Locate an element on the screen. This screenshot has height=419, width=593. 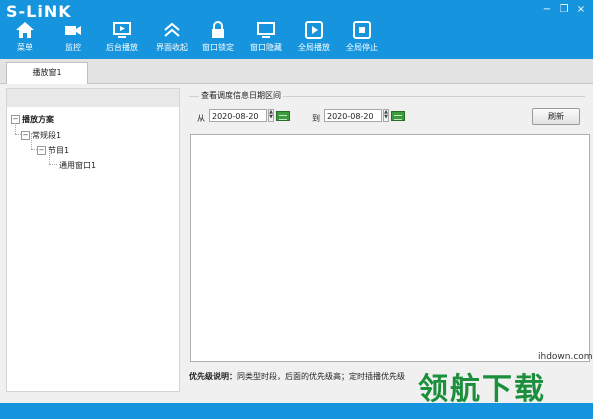
window-lock-button: 窗口锁定 is located at coordinates (218, 38).